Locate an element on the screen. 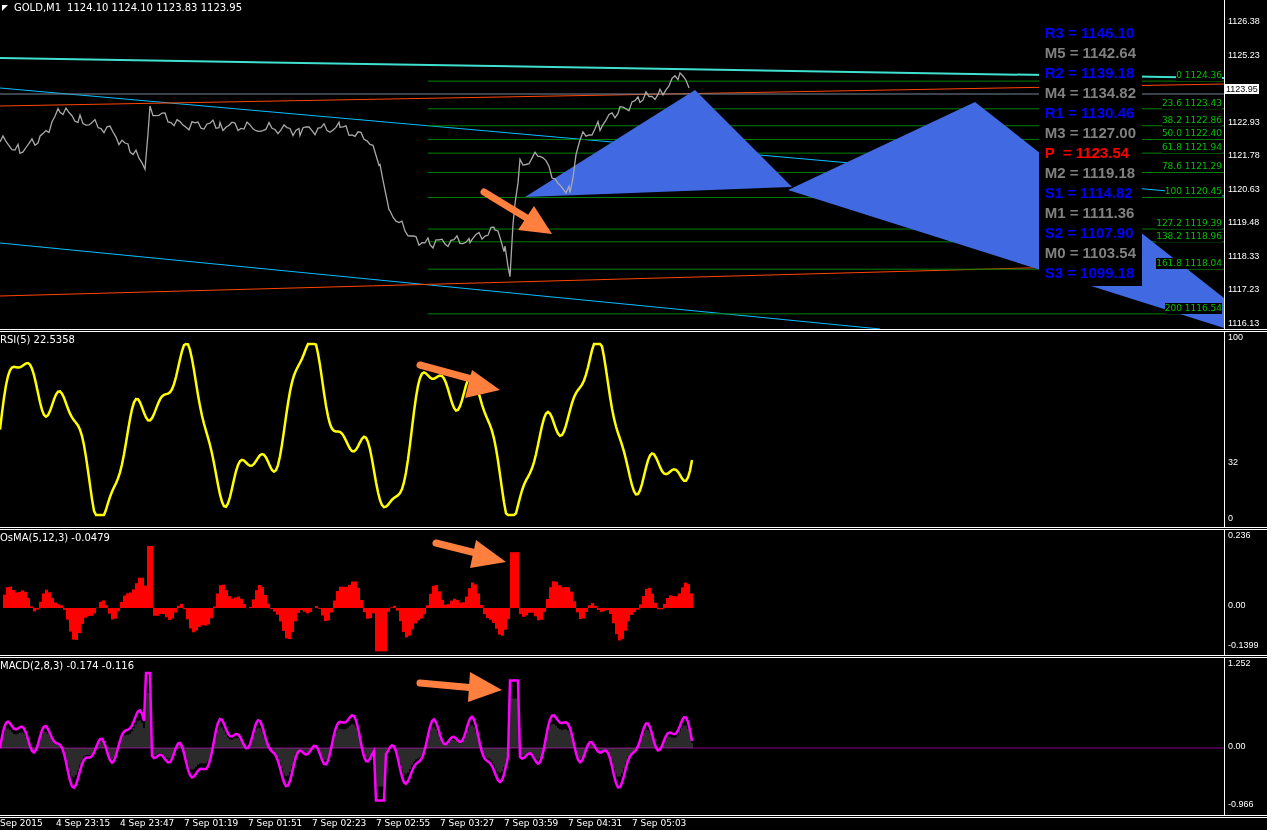  pivot-level-label: M0 = 1103.54 is located at coordinates (1090, 253).